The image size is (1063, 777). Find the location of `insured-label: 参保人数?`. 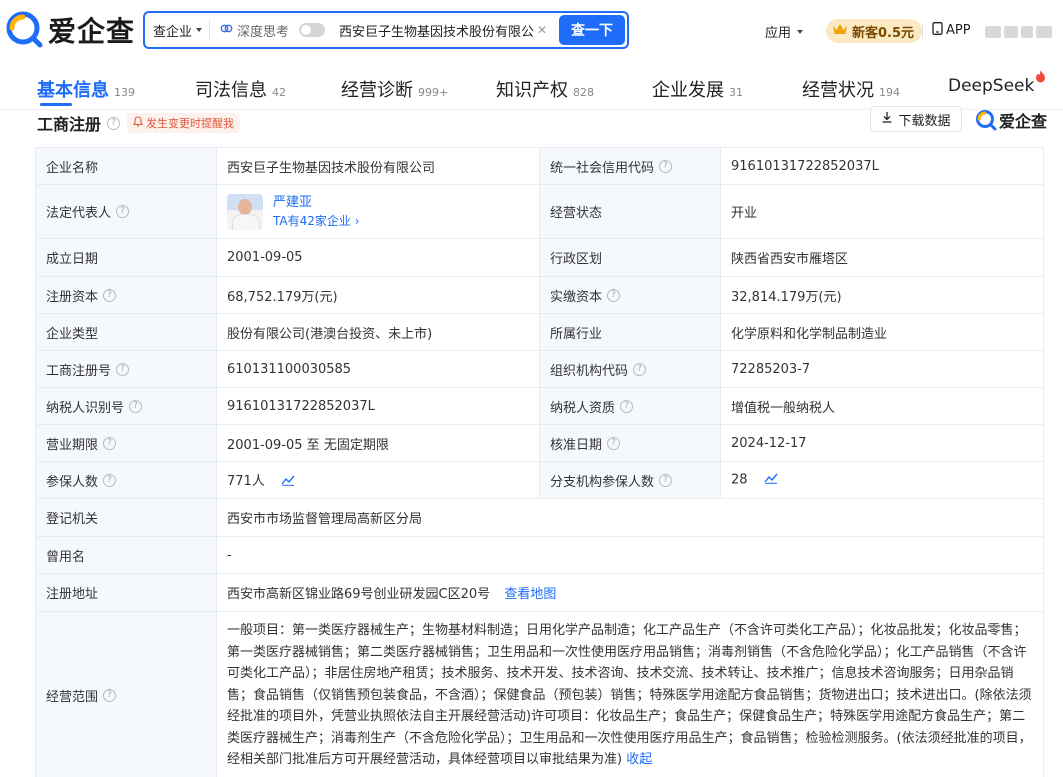

insured-label: 参保人数? is located at coordinates (126, 480).